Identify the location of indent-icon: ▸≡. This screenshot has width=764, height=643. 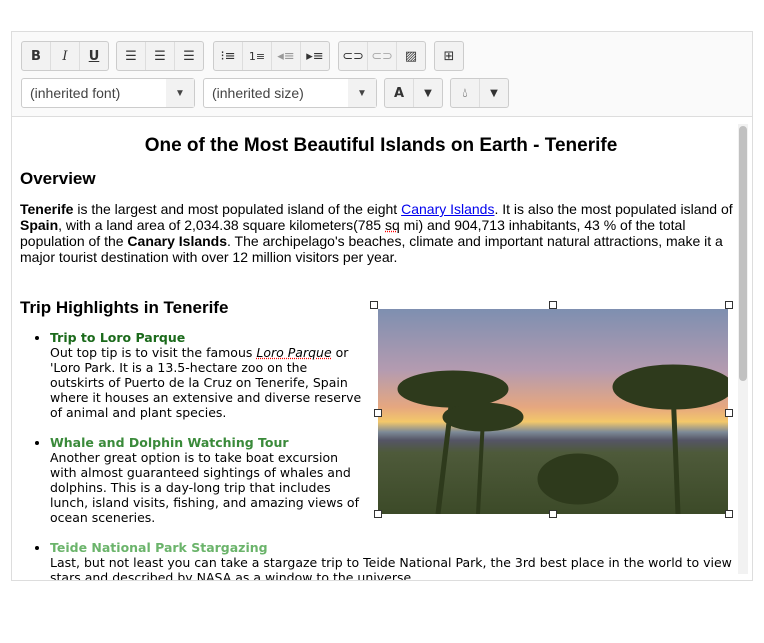
(315, 56).